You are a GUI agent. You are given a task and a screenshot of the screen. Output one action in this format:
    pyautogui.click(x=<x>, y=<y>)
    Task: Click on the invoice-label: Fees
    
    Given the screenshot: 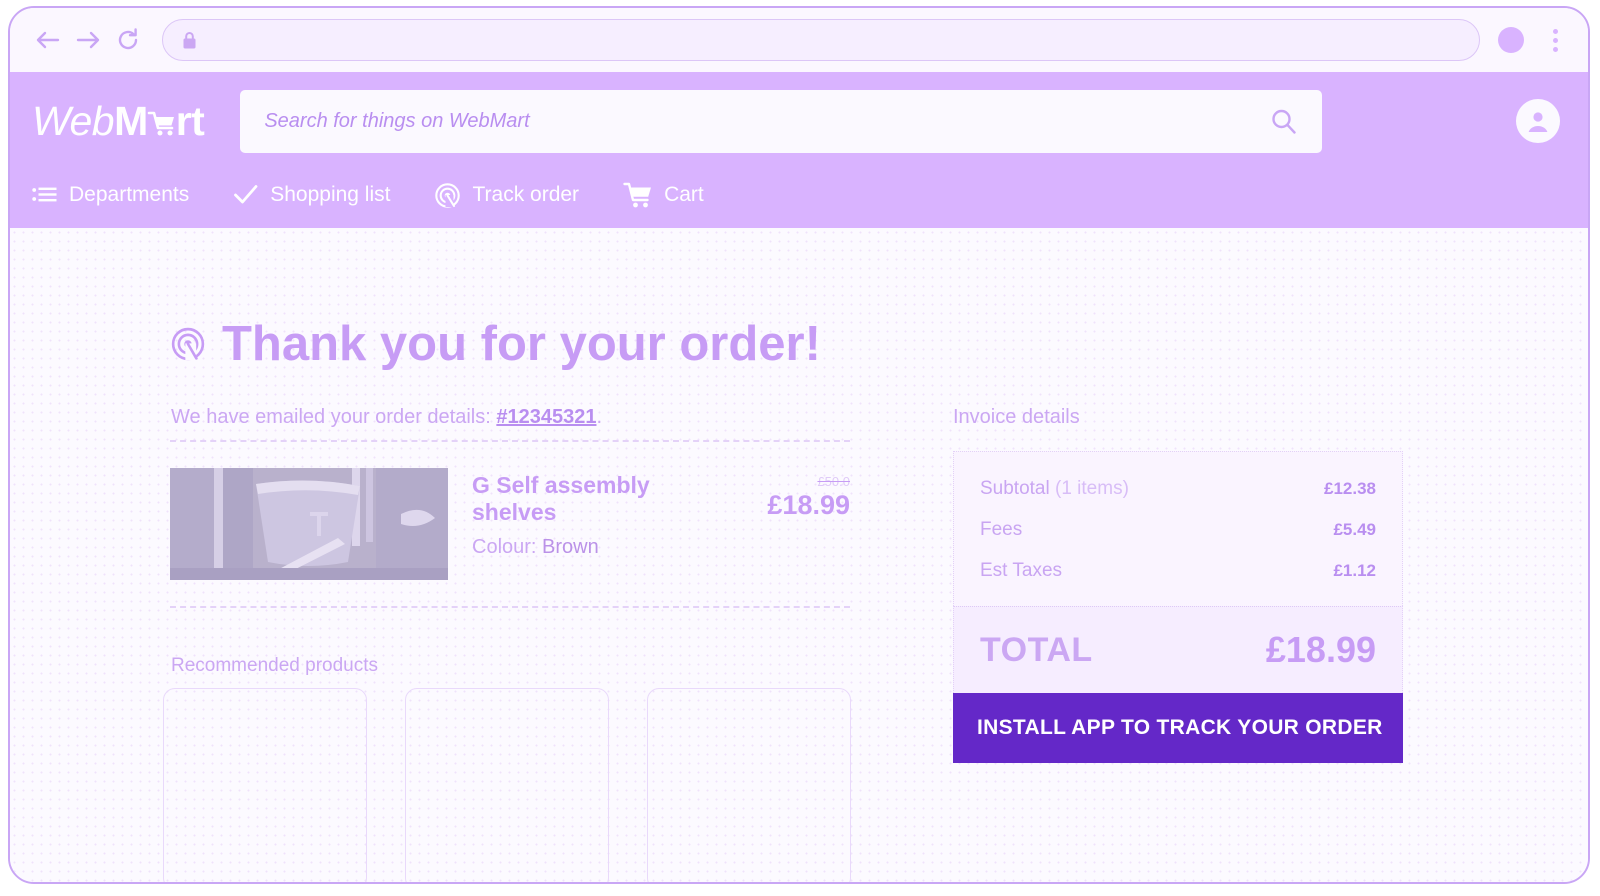 What is the action you would take?
    pyautogui.click(x=1001, y=530)
    